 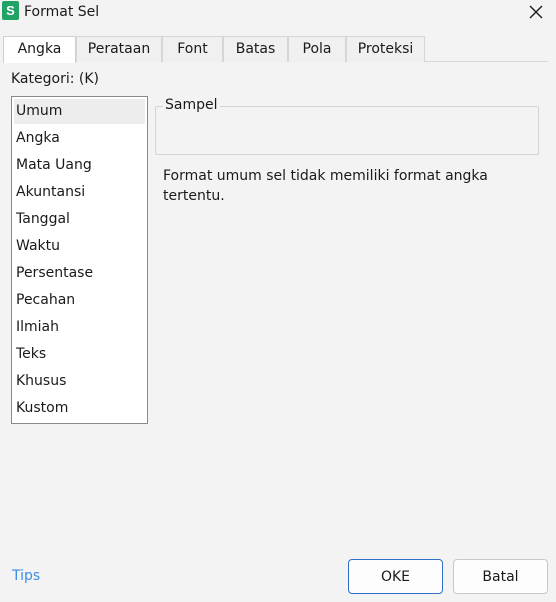 I want to click on category-item-khusus: Khusus, so click(x=79, y=381).